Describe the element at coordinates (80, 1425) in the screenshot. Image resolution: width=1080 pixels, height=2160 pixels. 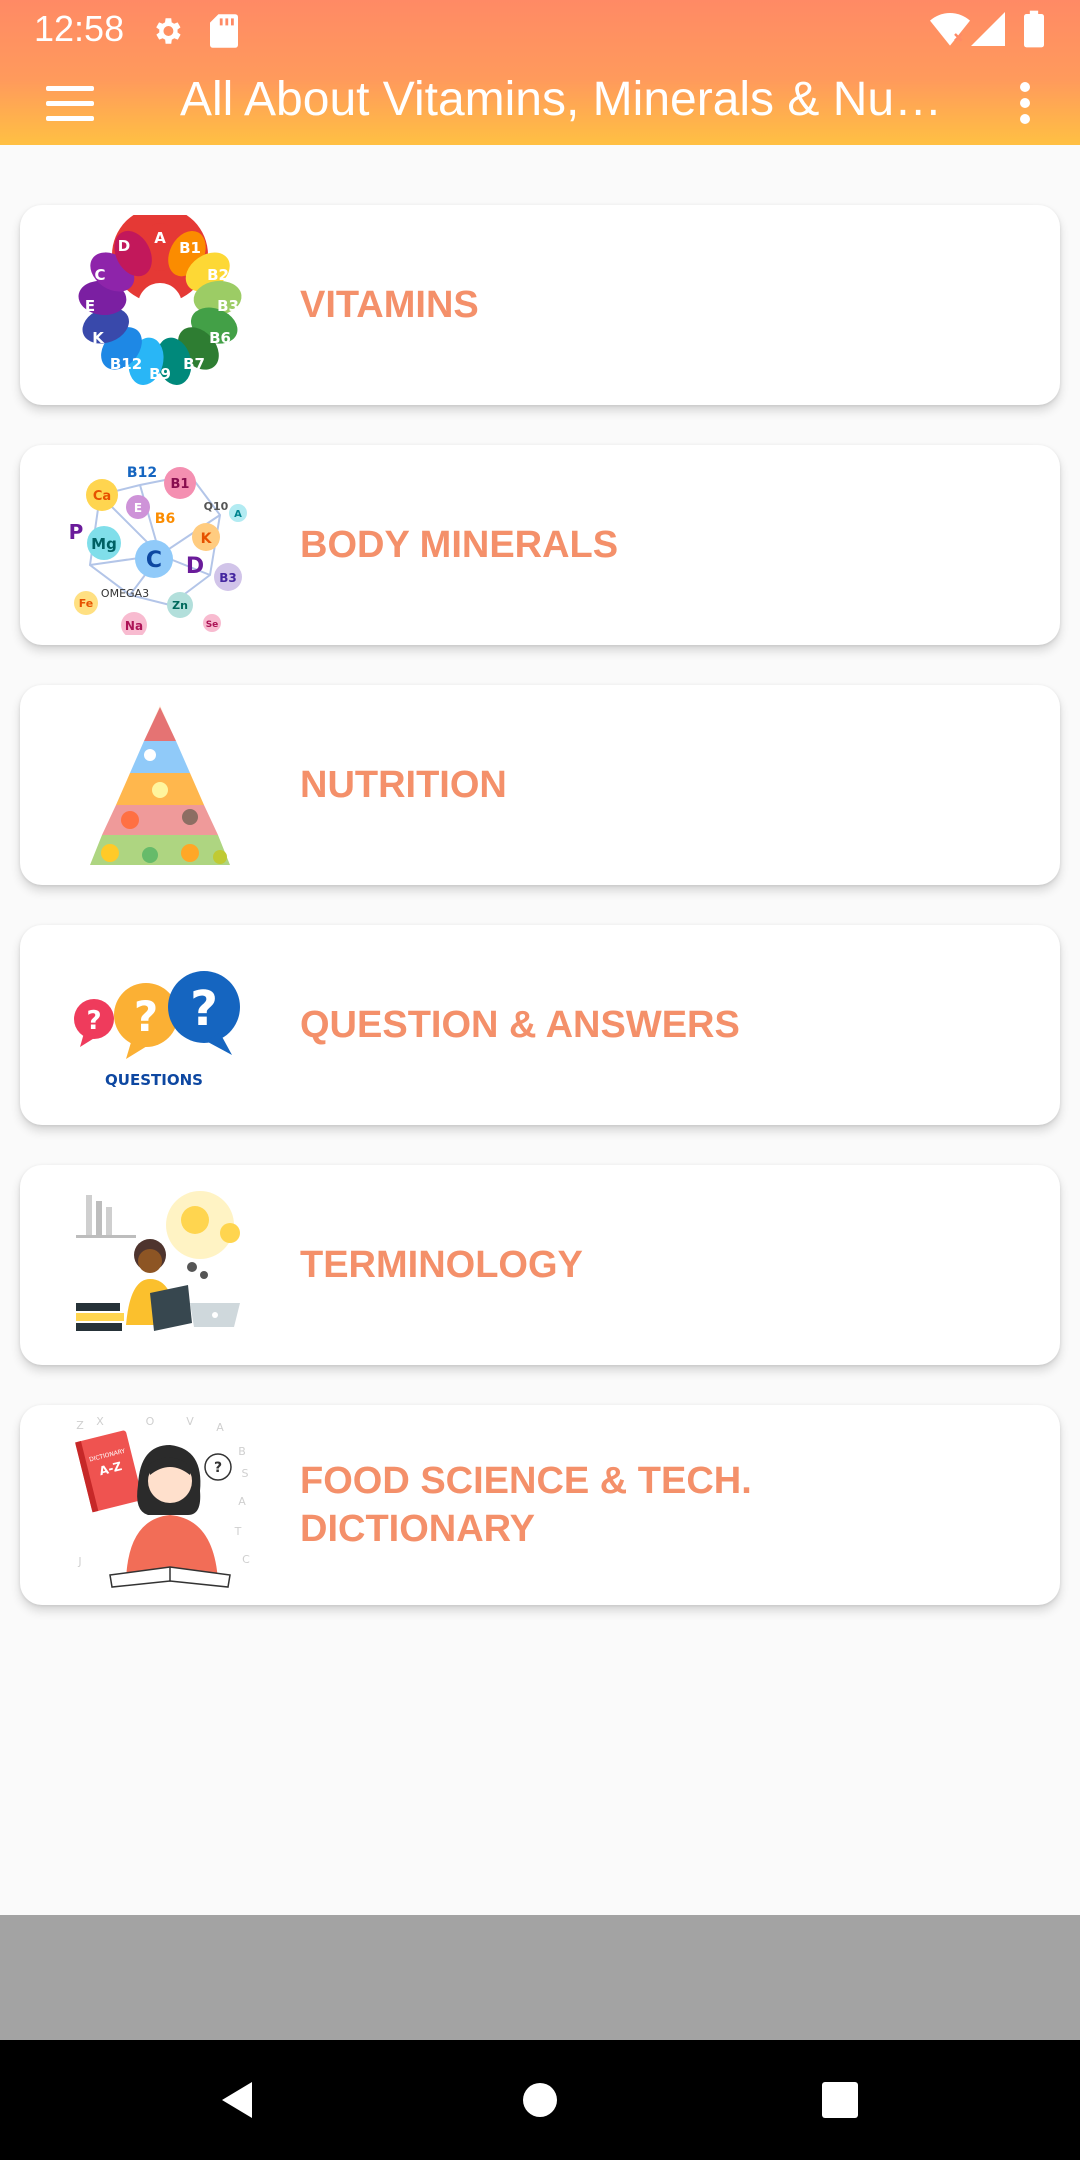
I see `svg-text: Z` at that location.